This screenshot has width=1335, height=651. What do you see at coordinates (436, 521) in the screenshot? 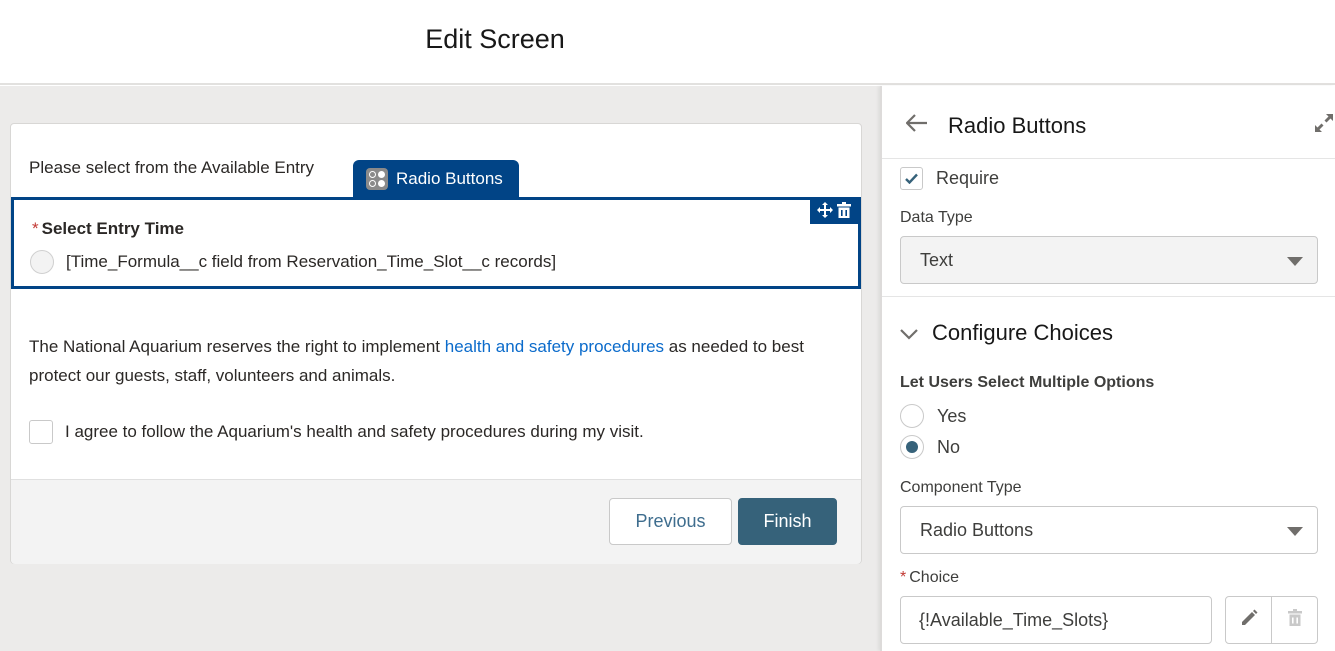
I see `screen-footer: Previous Finish` at bounding box center [436, 521].